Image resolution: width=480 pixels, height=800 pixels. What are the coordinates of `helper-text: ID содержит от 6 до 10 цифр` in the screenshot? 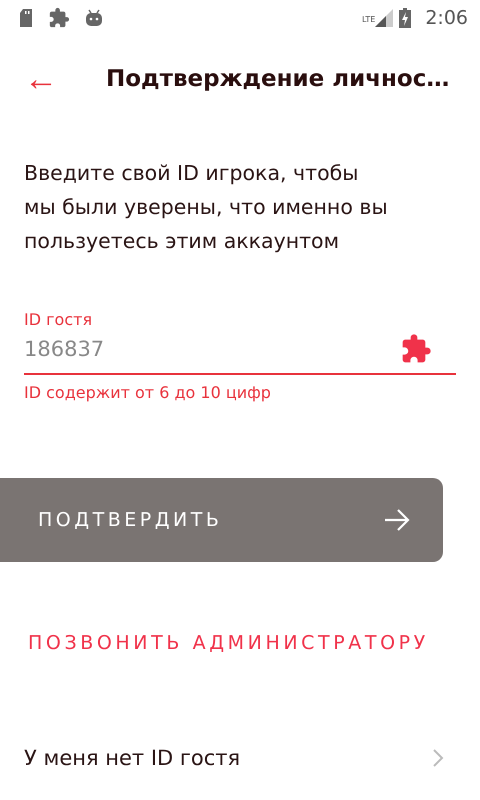 It's located at (148, 392).